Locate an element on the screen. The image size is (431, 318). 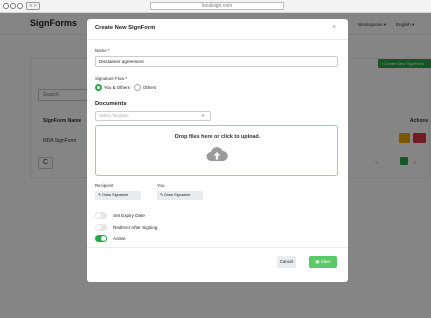
chevron-down-icon: ▼ is located at coordinates (203, 115).